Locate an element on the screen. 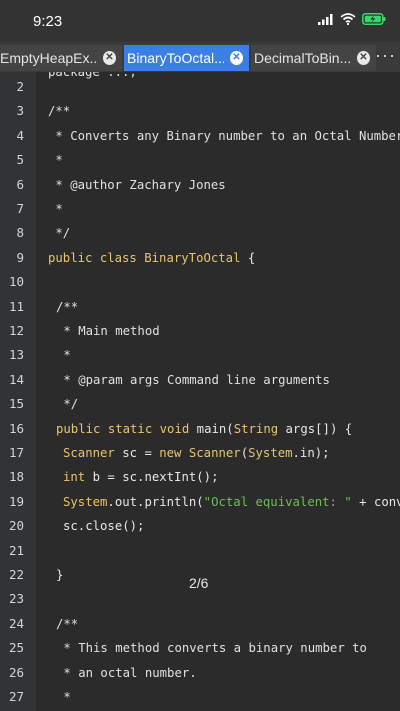  line-number: 11 is located at coordinates (16, 306).